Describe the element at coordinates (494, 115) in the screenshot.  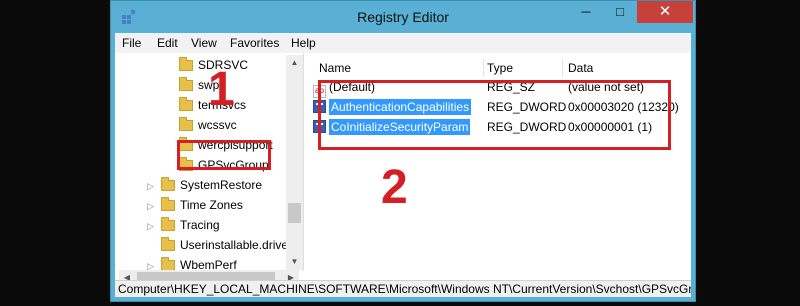
I see `highlight-box-values` at that location.